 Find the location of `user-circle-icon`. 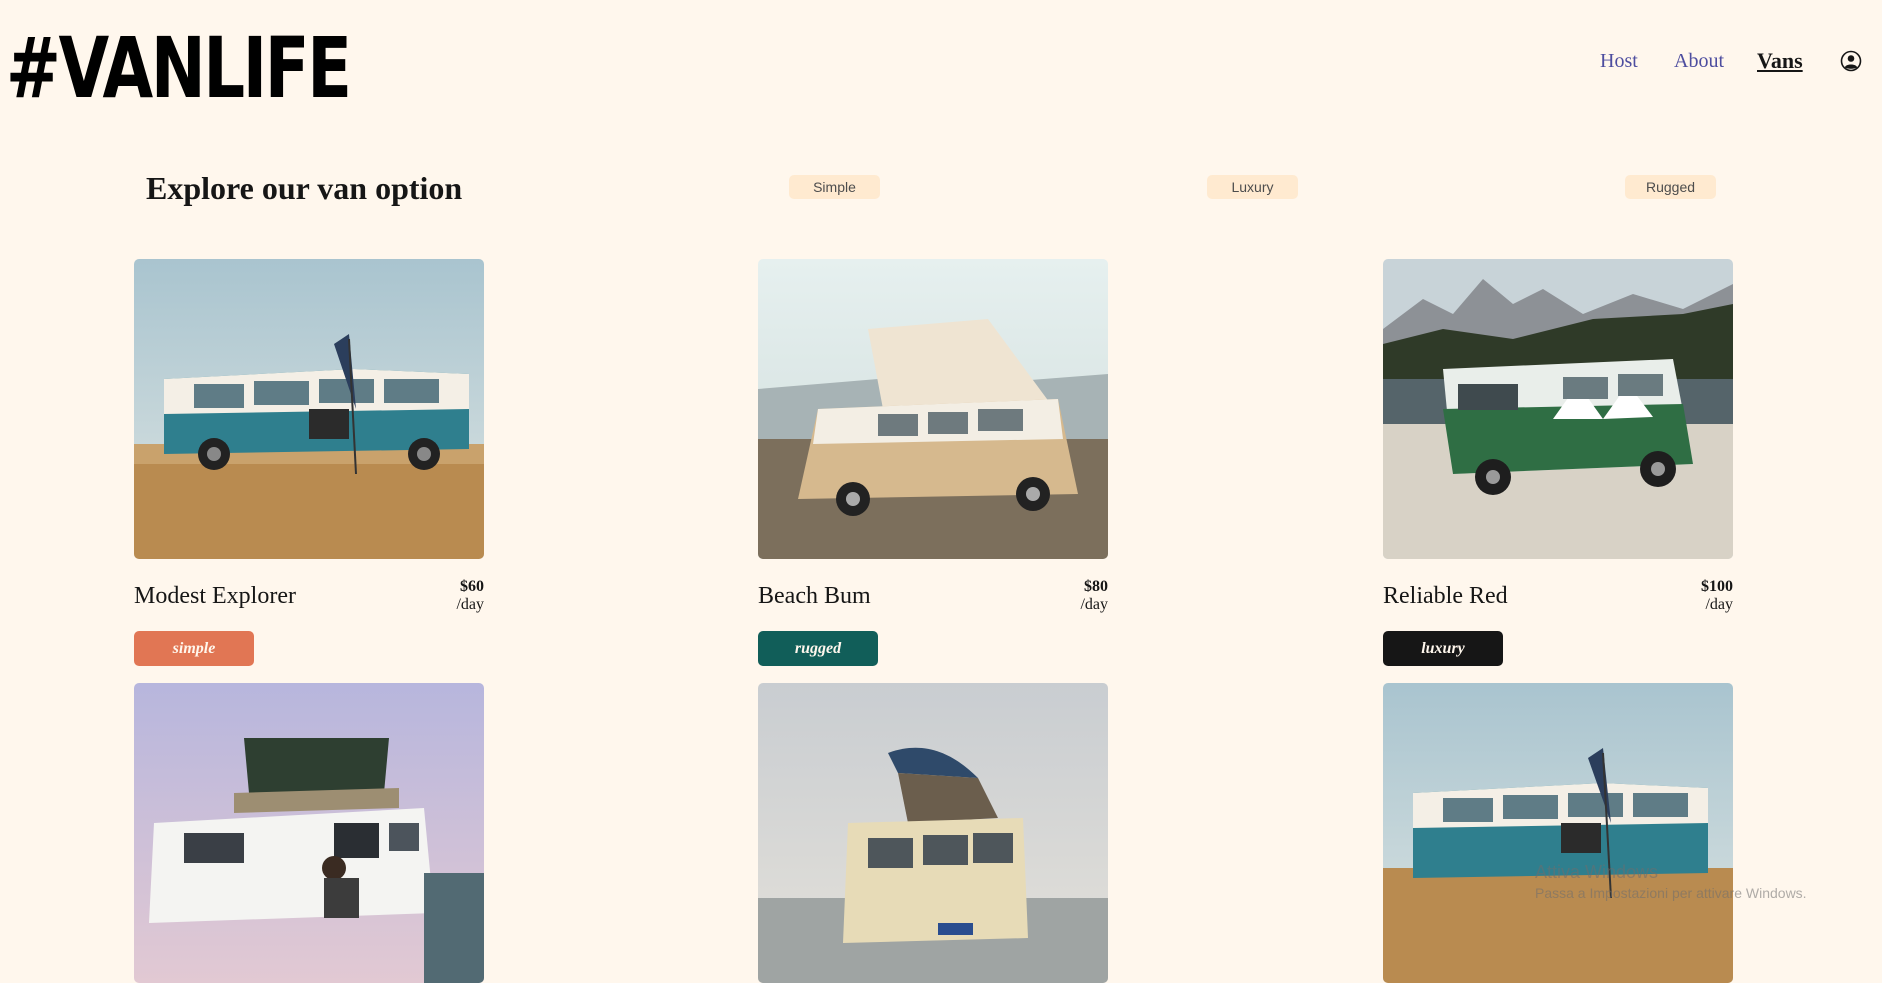

user-circle-icon is located at coordinates (1851, 61).